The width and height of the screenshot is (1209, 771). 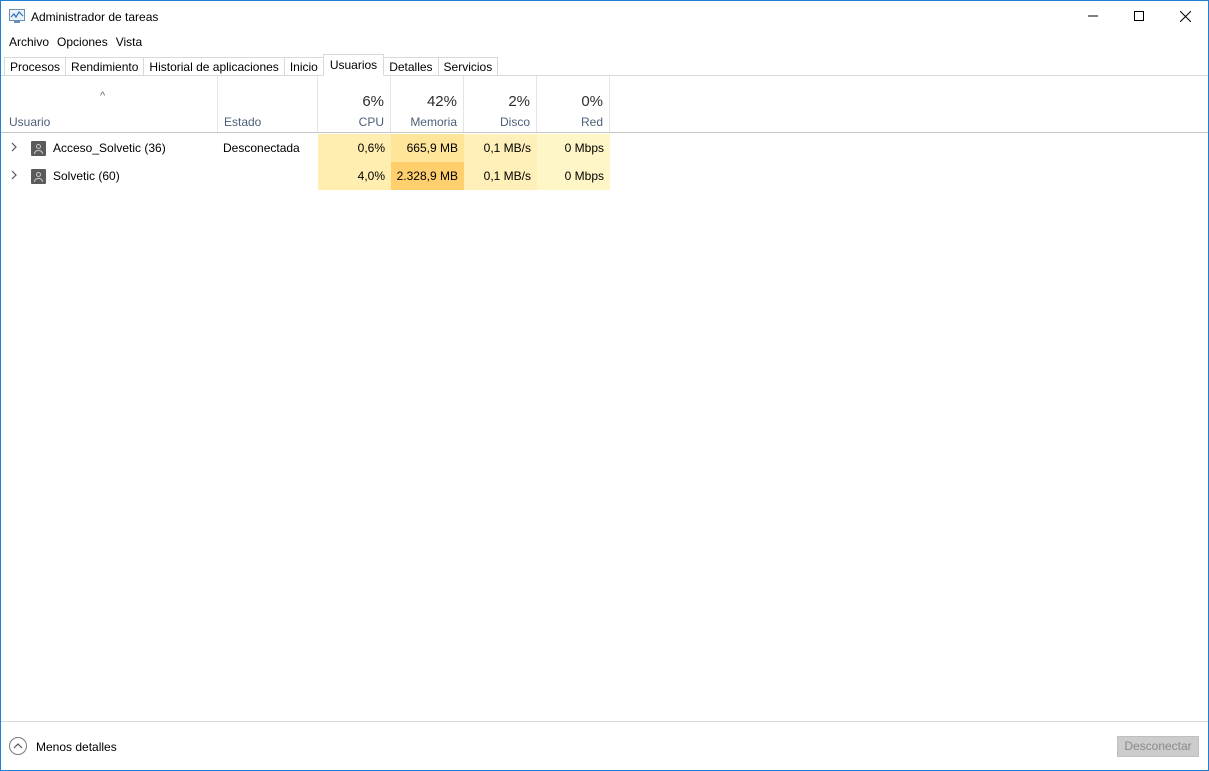 I want to click on header-divider, so click(x=604, y=132).